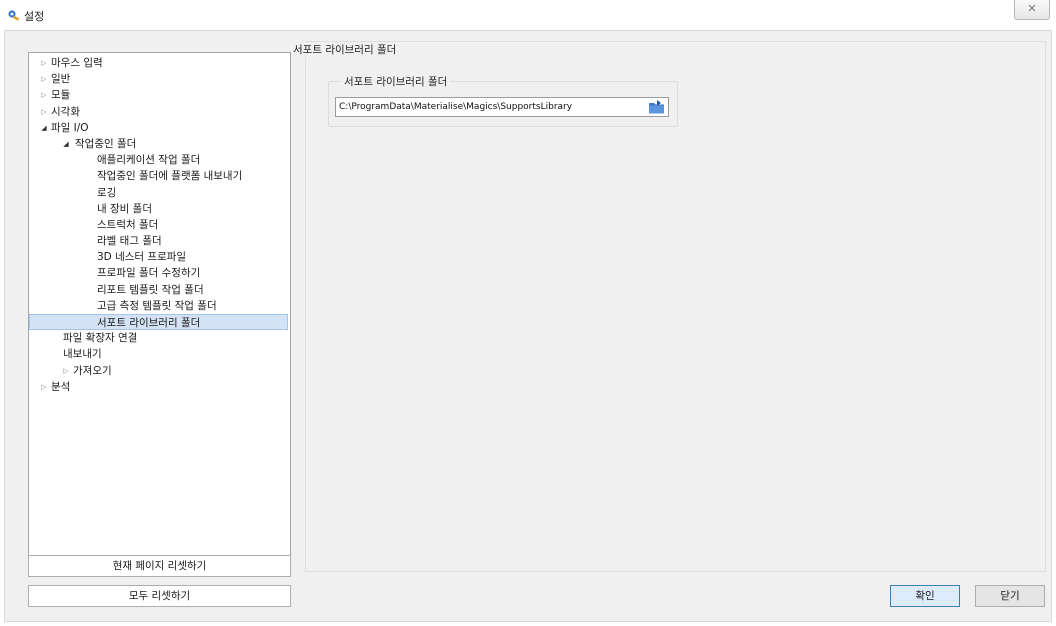 Image resolution: width=1056 pixels, height=626 pixels. I want to click on tree-item-working-folders: ◢ 작업중인 폴더, so click(159, 144).